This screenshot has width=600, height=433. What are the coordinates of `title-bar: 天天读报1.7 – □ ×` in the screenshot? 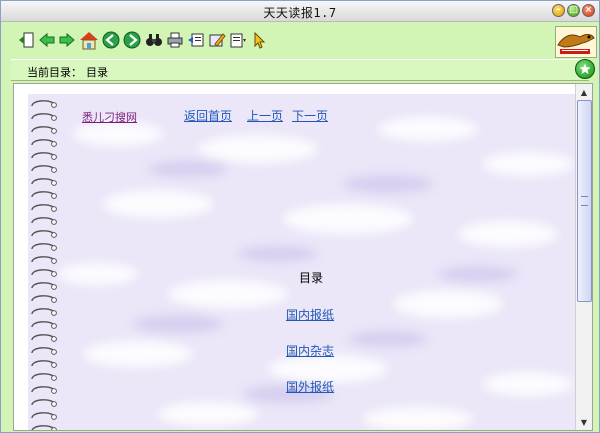 It's located at (300, 11).